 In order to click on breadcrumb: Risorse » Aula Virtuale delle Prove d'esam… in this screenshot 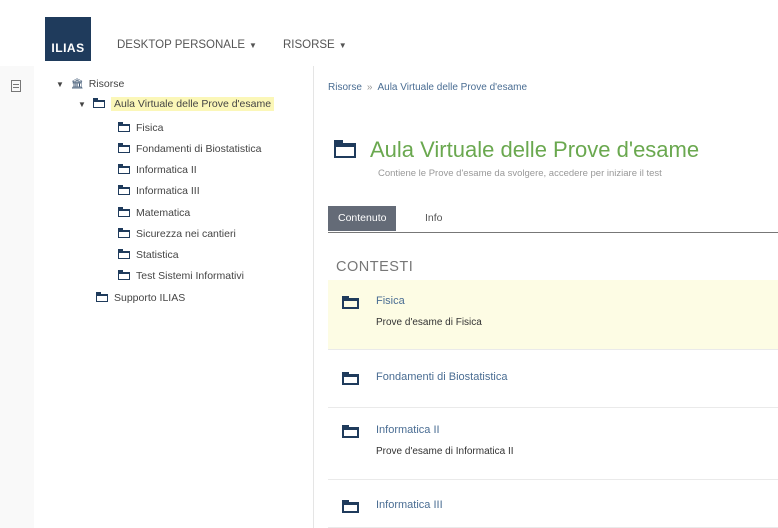, I will do `click(427, 87)`.